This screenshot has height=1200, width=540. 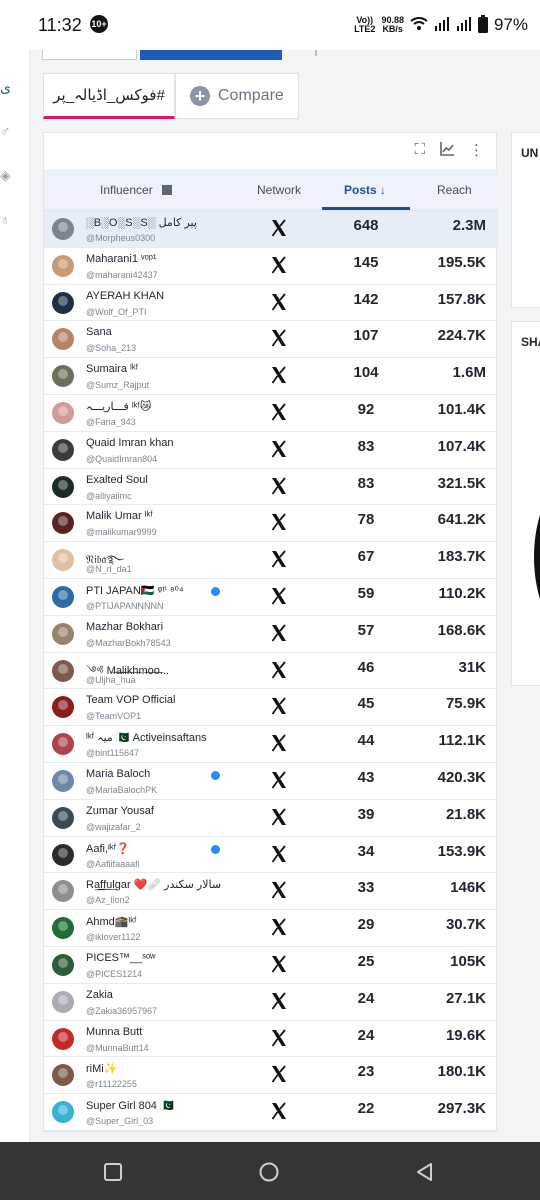 I want to click on top-button-outline, so click(x=89, y=55).